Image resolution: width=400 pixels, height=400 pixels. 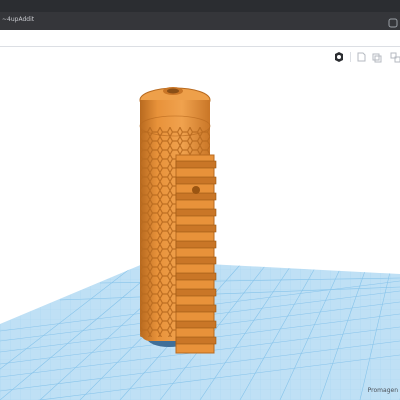 I want to click on group-button, so click(x=377, y=57).